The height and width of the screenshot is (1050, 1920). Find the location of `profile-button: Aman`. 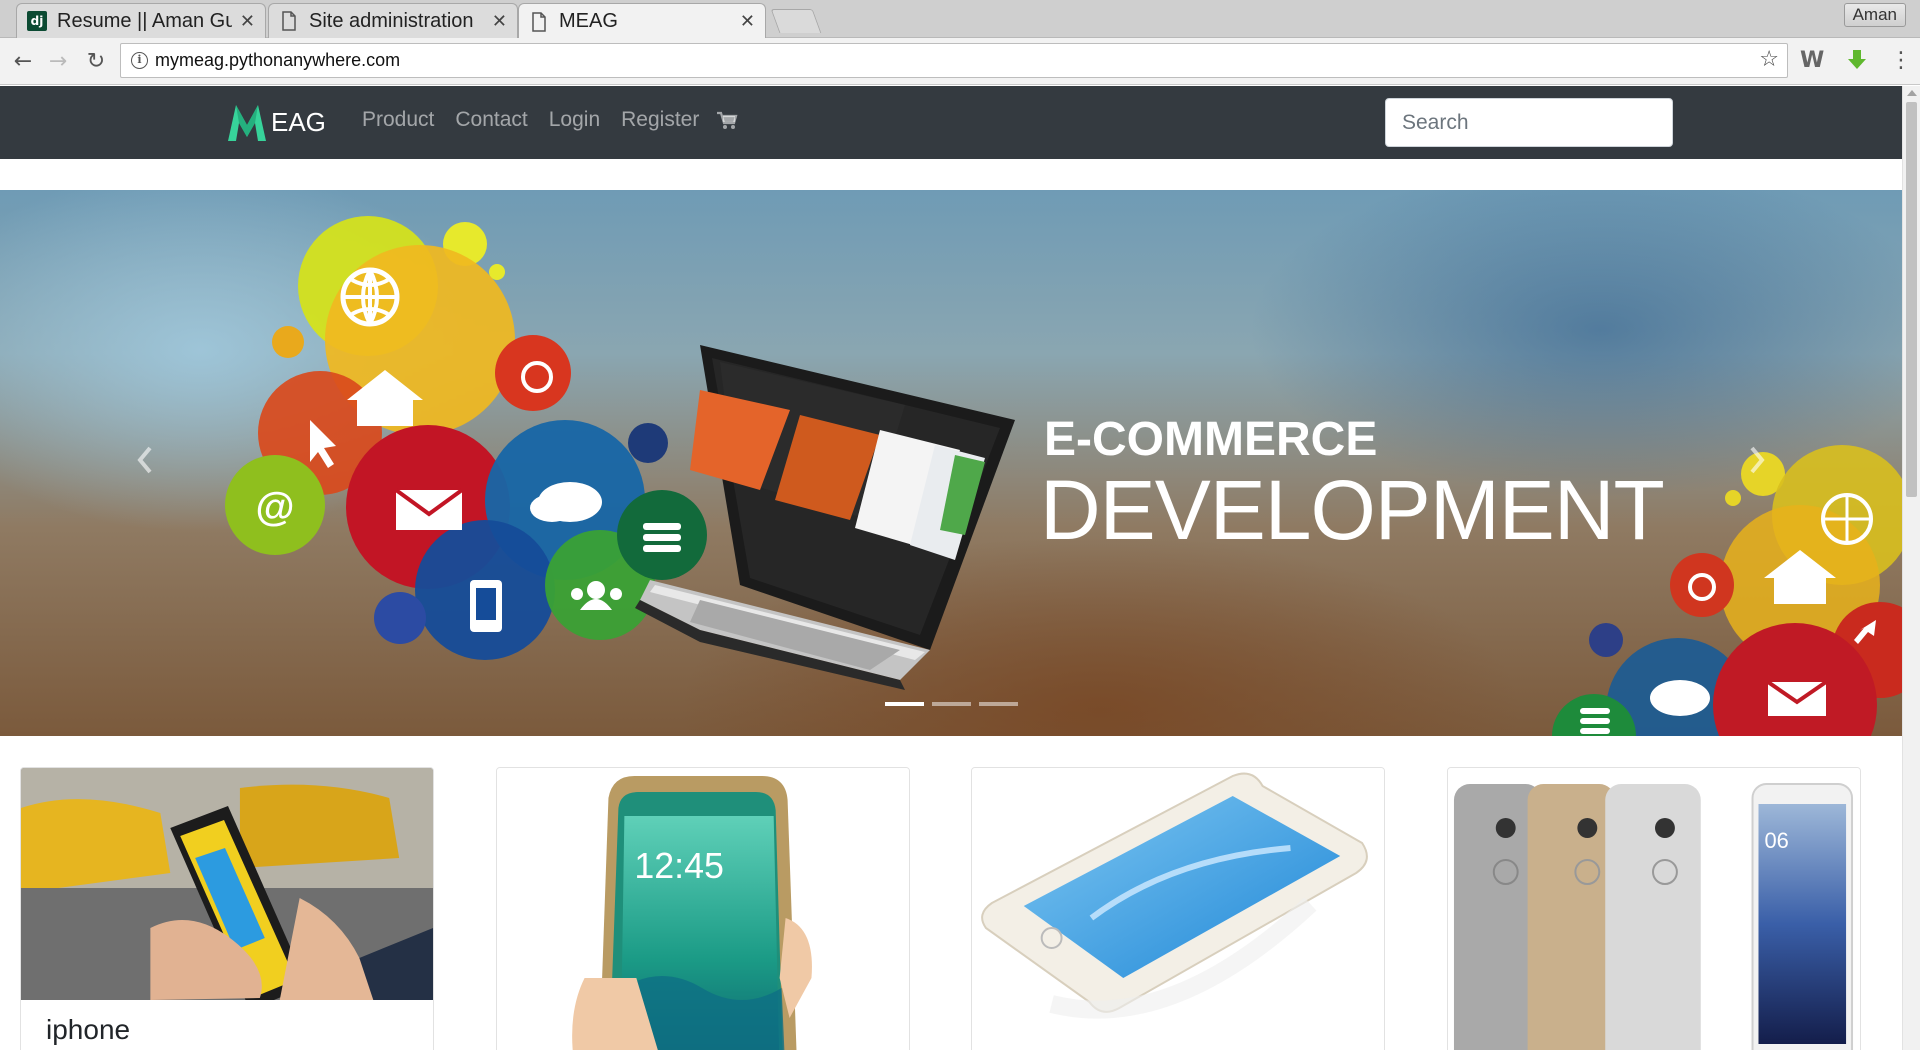

profile-button: Aman is located at coordinates (1874, 15).